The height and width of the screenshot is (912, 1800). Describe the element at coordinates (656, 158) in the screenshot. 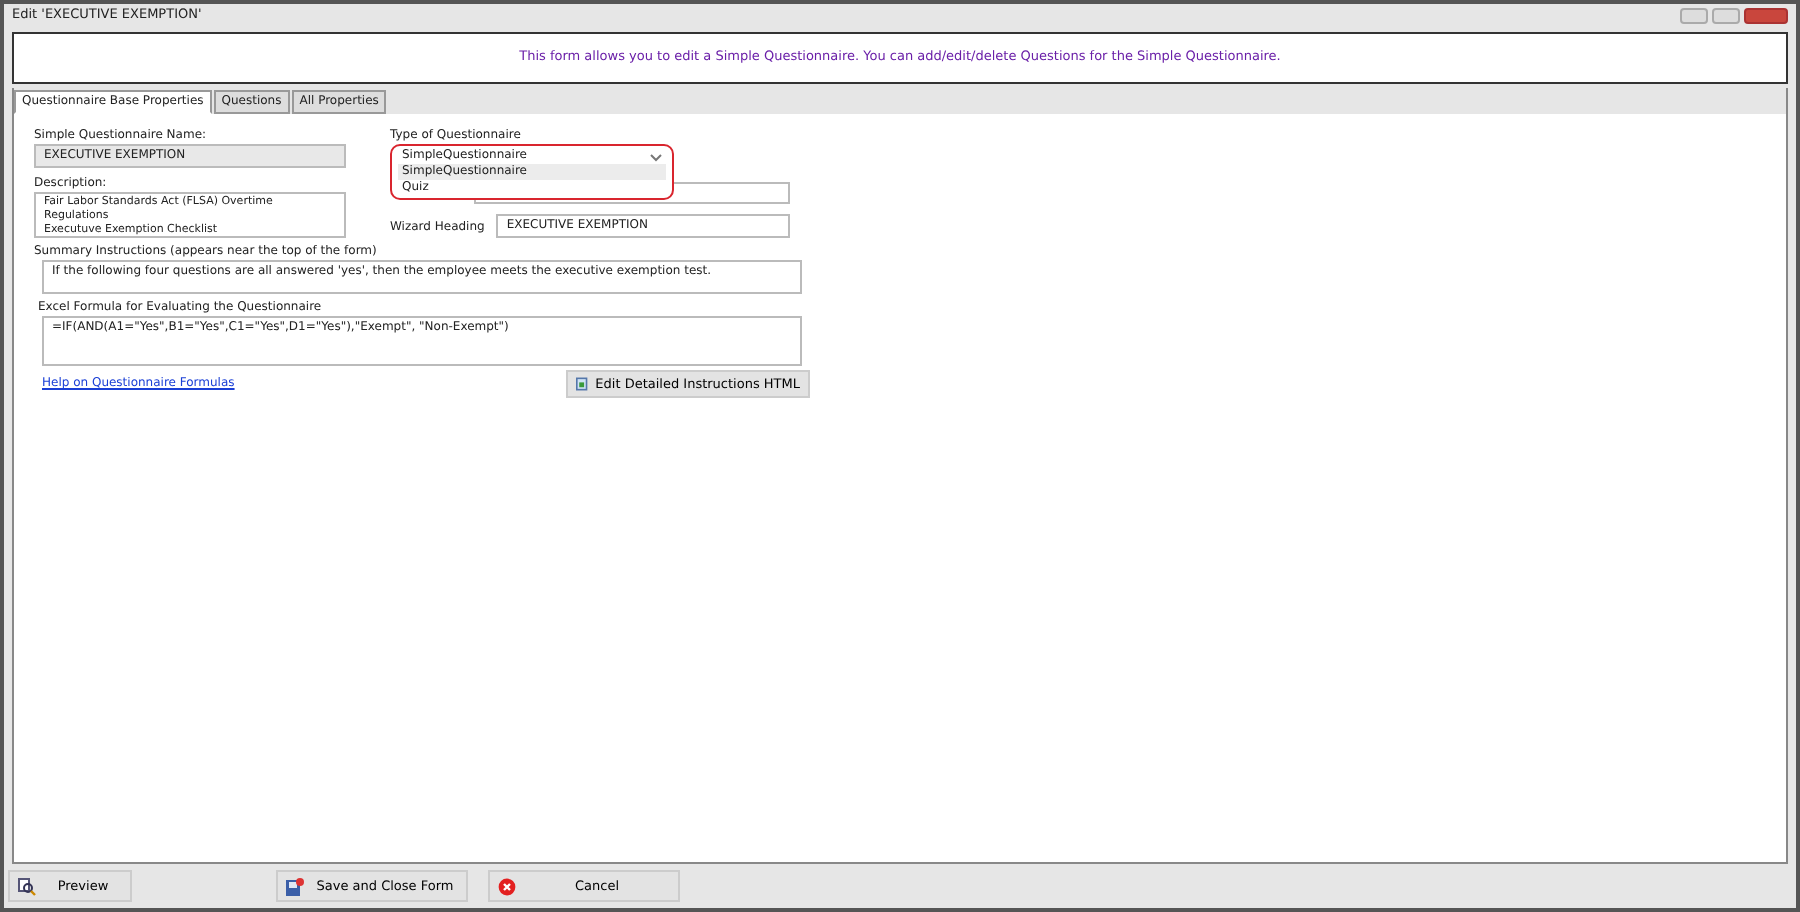

I see `chevron-icon` at that location.